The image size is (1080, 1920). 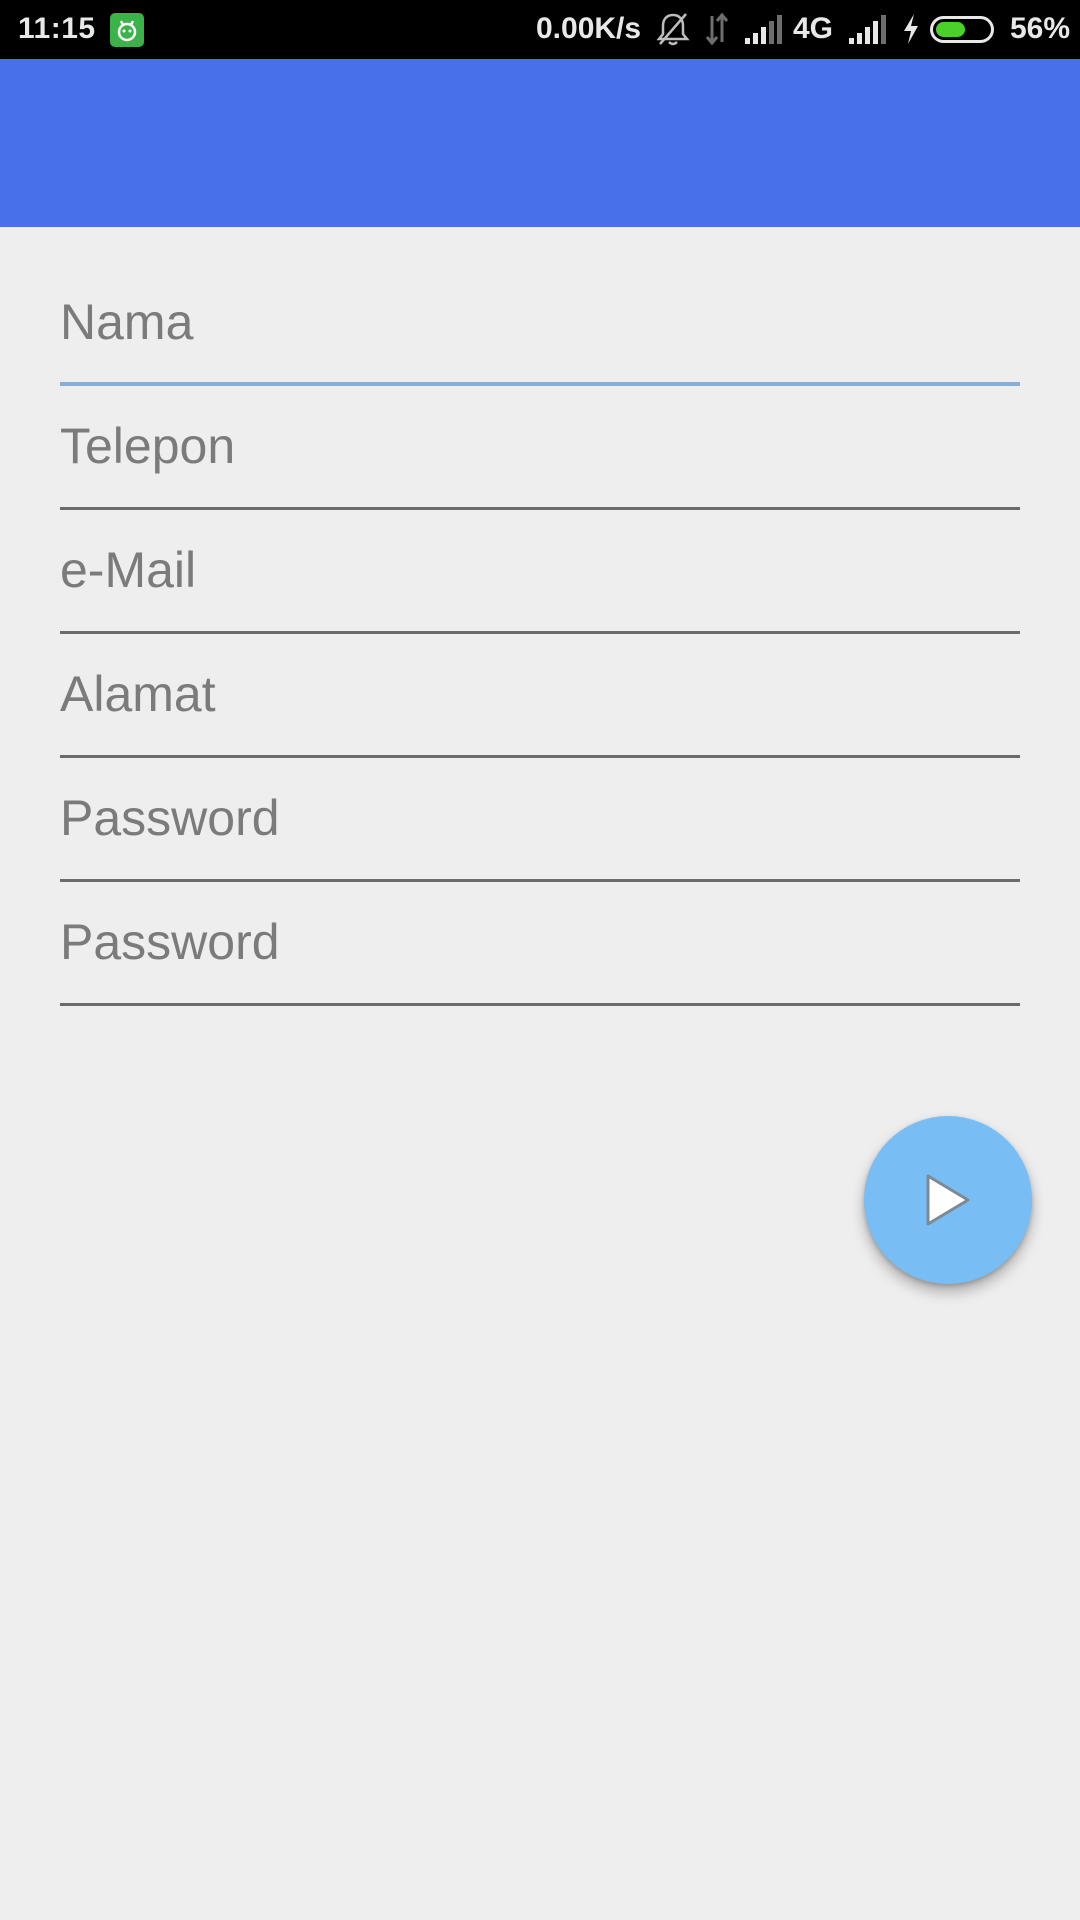 I want to click on data-arrows-icon, so click(x=717, y=31).